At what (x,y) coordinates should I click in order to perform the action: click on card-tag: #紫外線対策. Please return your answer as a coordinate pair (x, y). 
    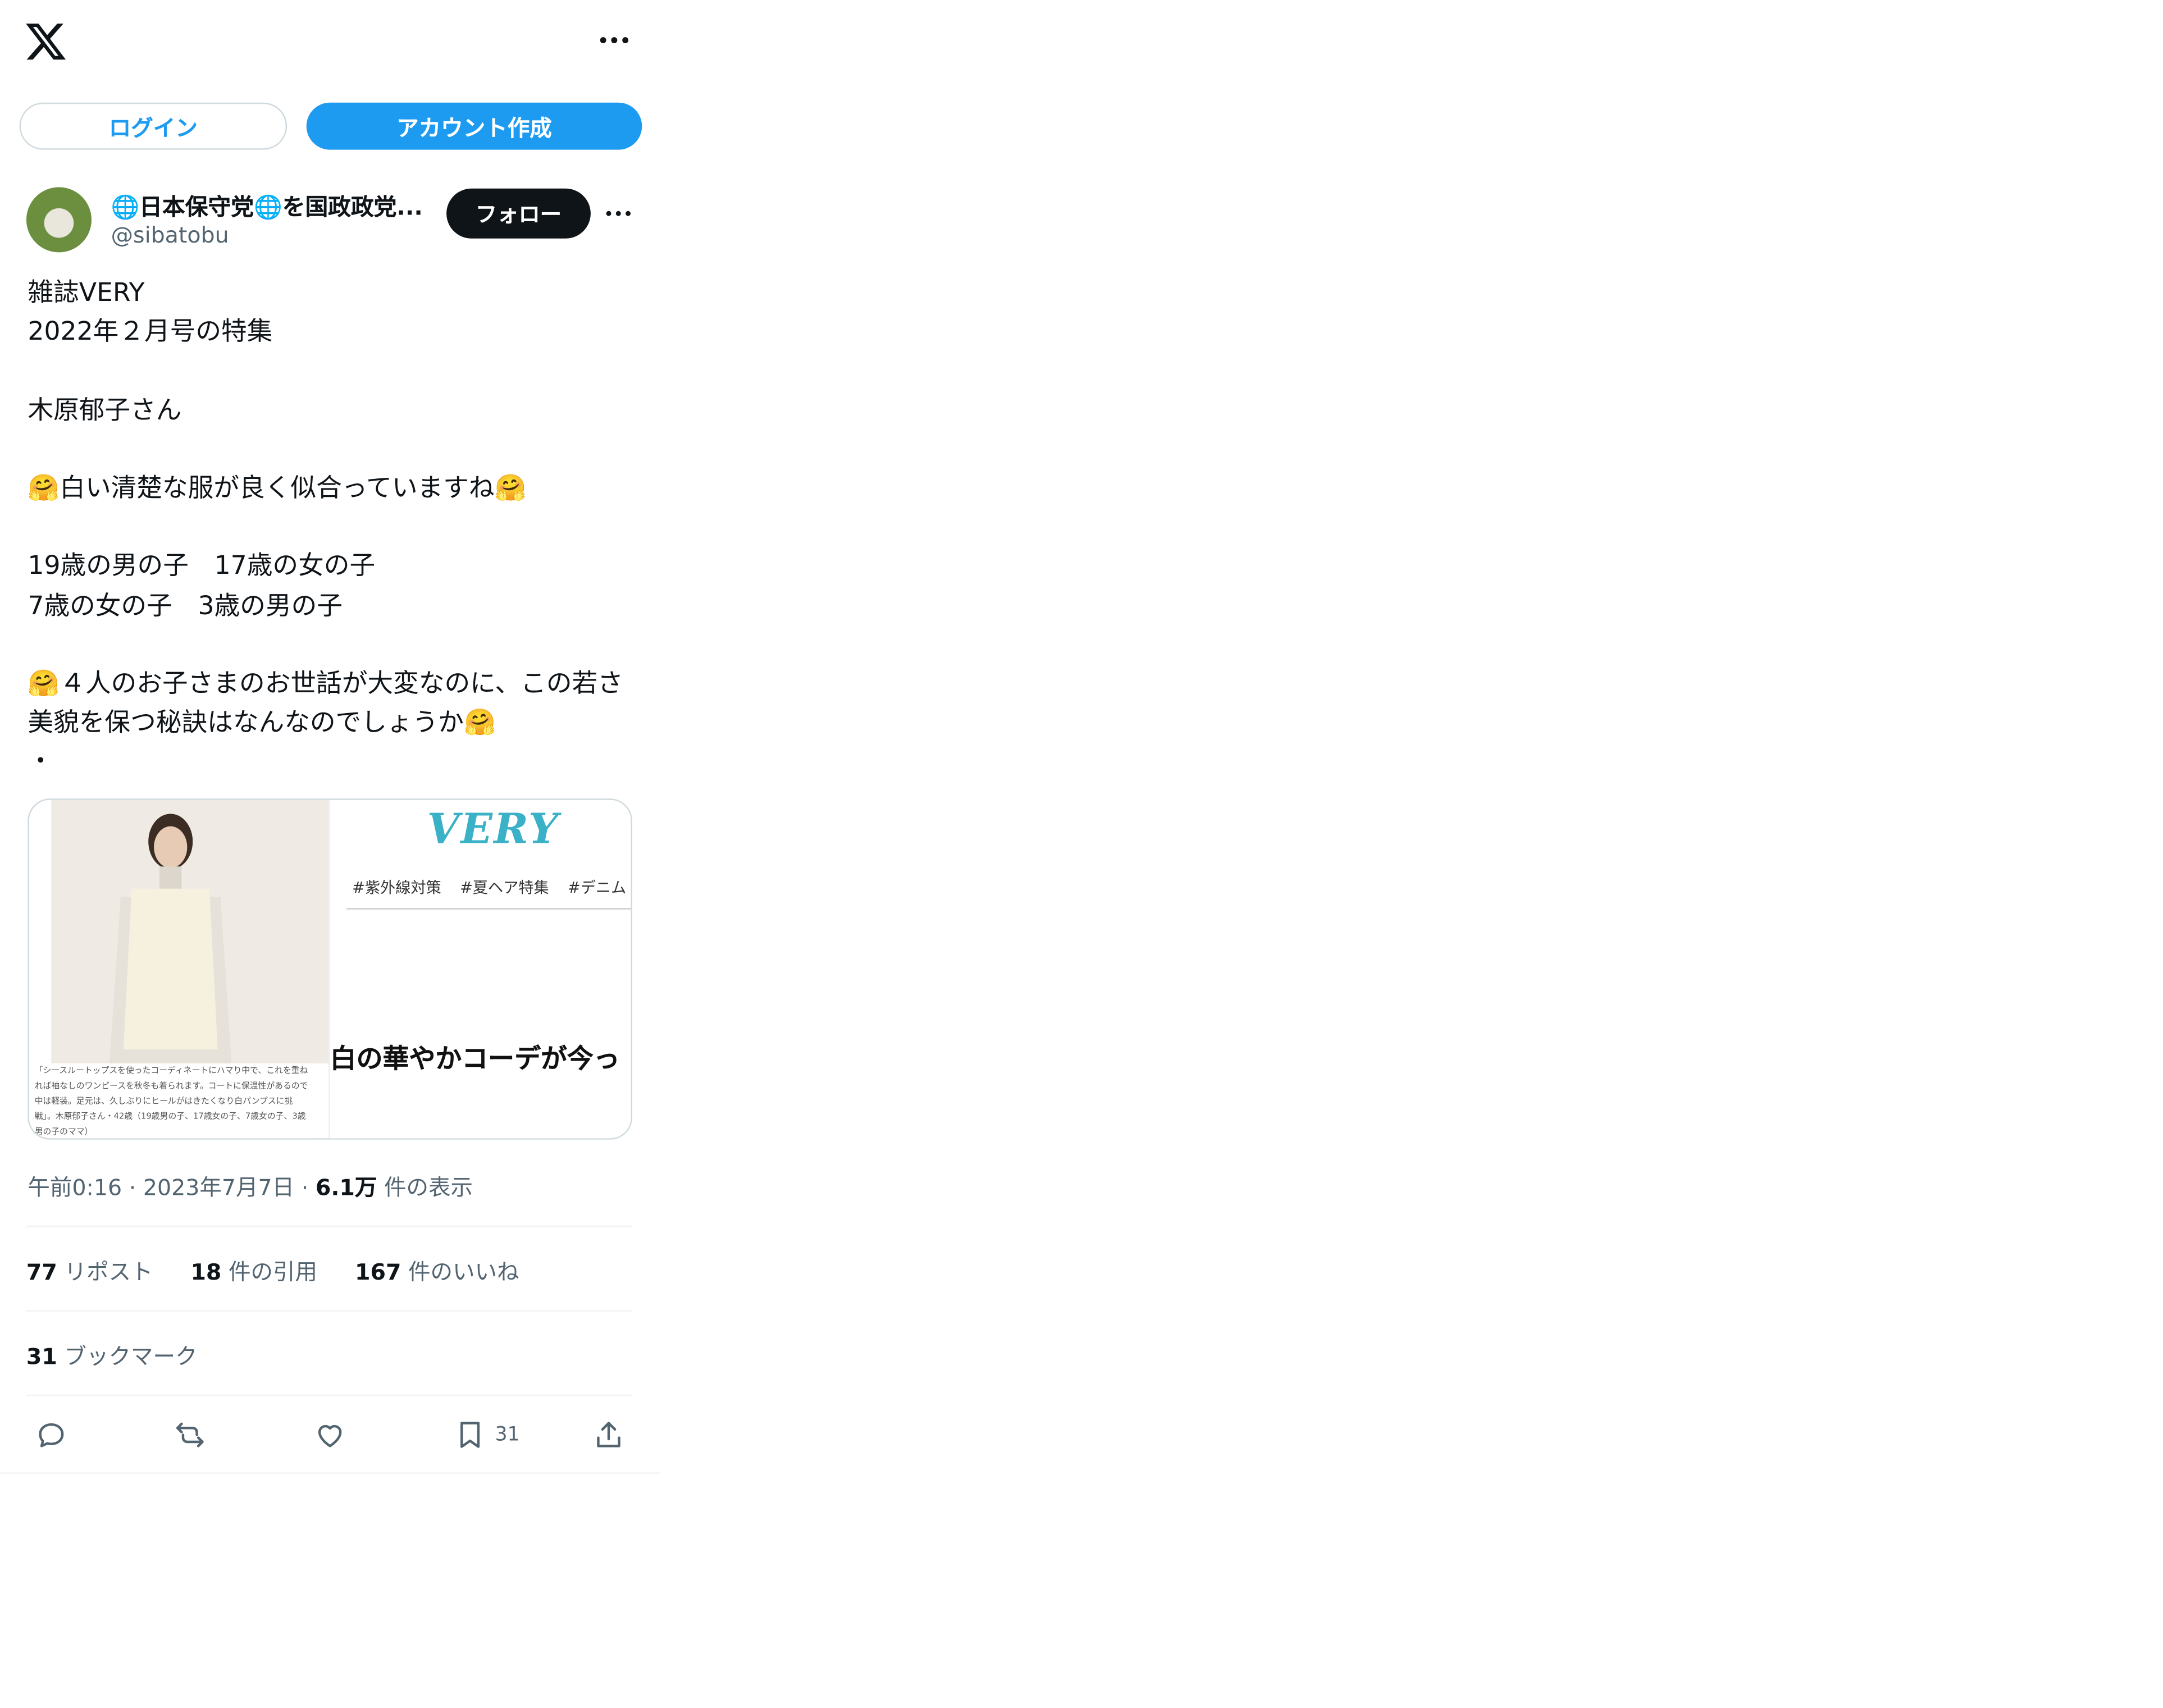
    Looking at the image, I should click on (397, 888).